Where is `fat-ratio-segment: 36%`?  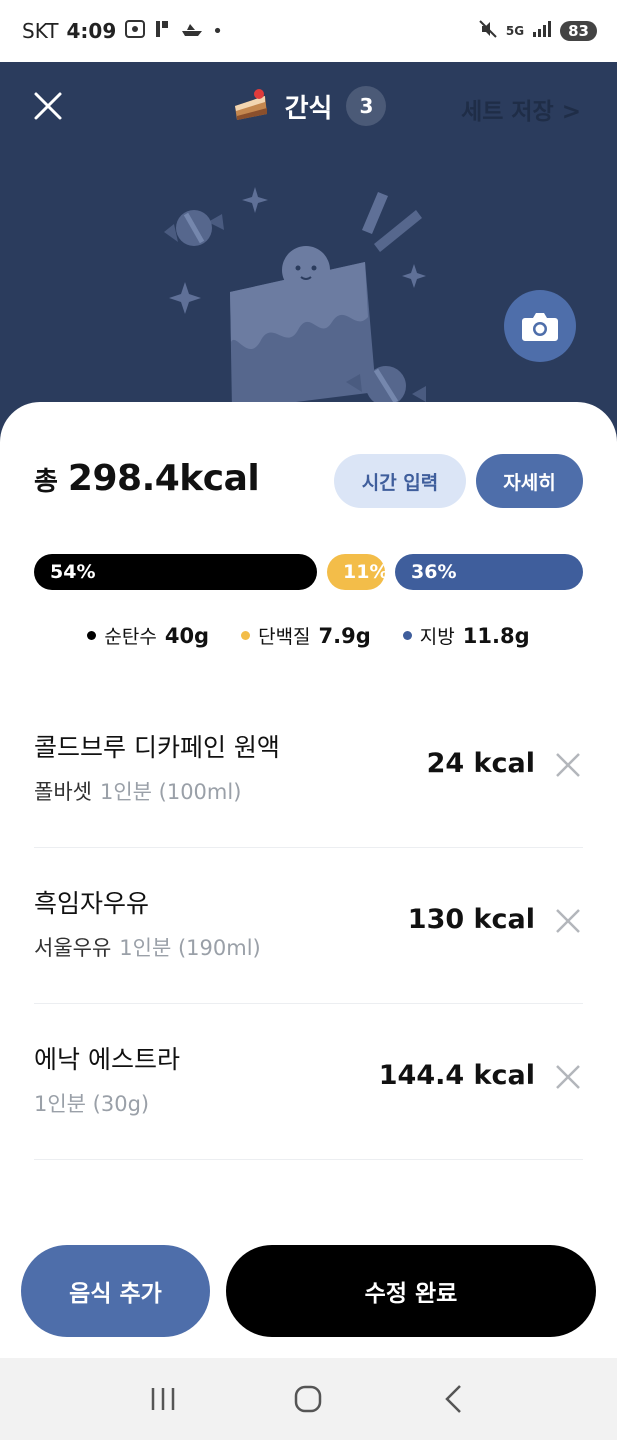
fat-ratio-segment: 36% is located at coordinates (489, 572).